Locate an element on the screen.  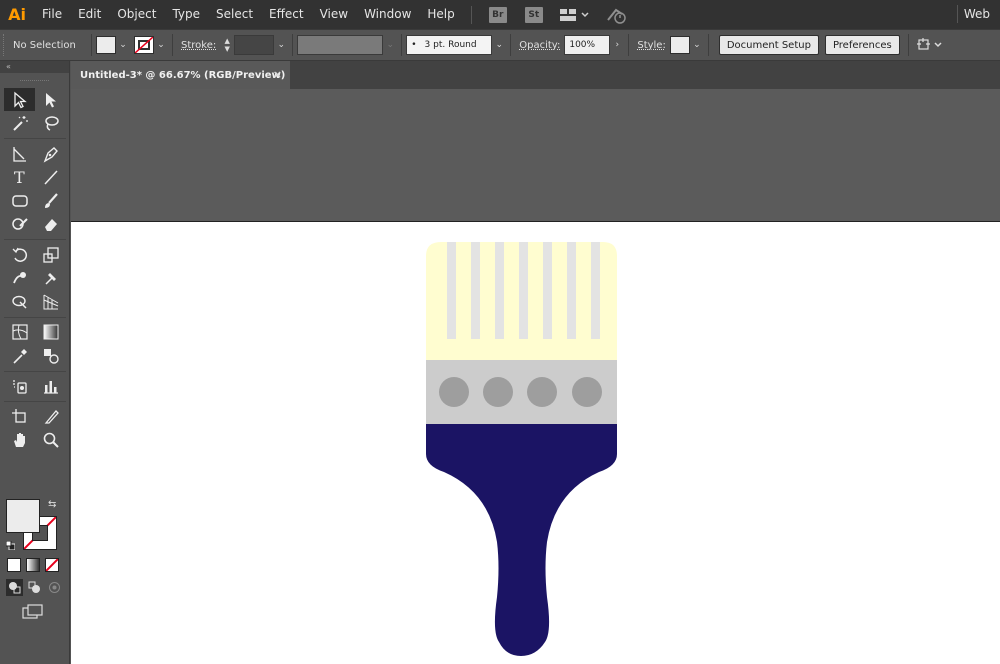
fill-swatch is located at coordinates (106, 45).